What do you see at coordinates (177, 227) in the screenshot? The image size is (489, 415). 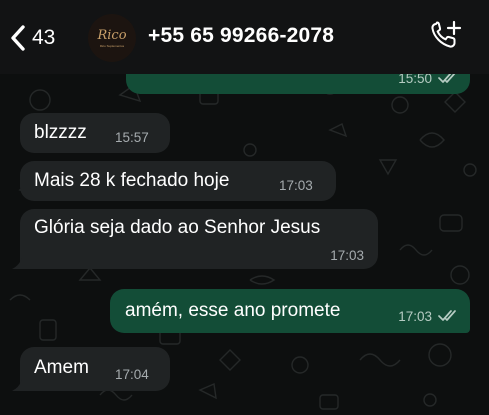 I see `message-text: Glória seja dado ao Senhor Jesus` at bounding box center [177, 227].